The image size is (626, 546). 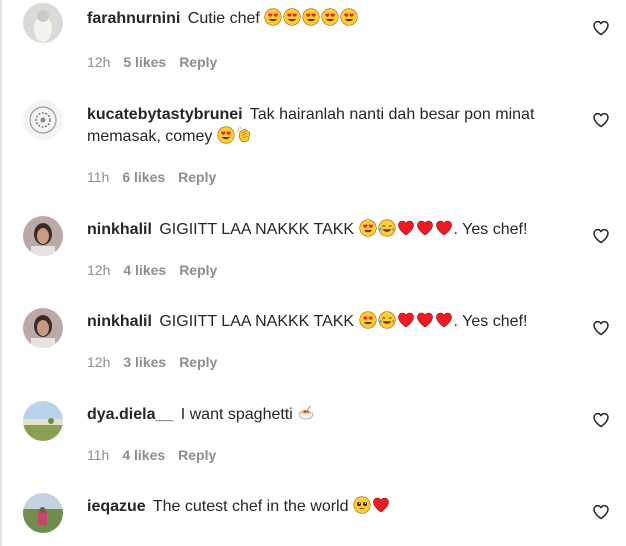 I want to click on comment-text: dya.diela__ I want spaghetti, so click(x=332, y=415).